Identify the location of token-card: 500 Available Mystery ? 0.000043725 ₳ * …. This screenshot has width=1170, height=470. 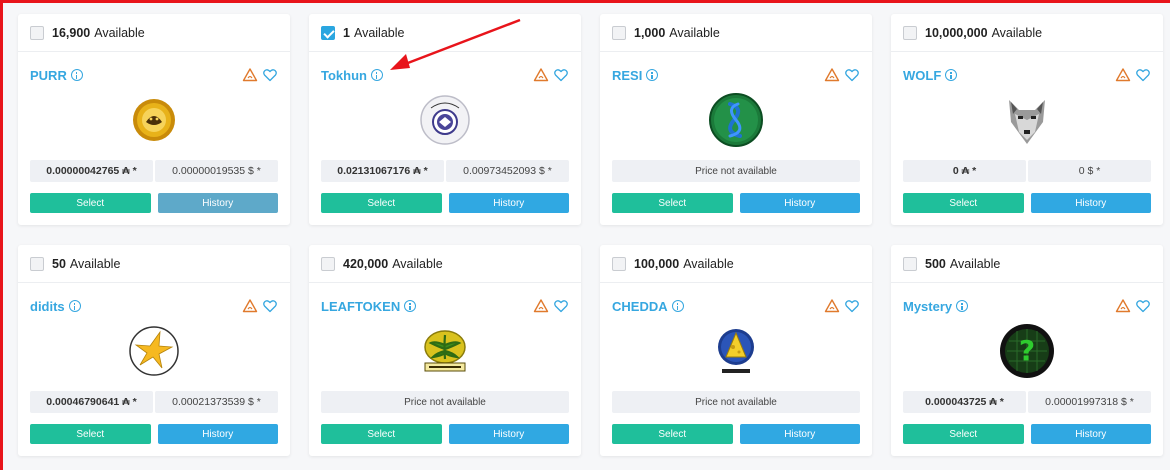
(1027, 350).